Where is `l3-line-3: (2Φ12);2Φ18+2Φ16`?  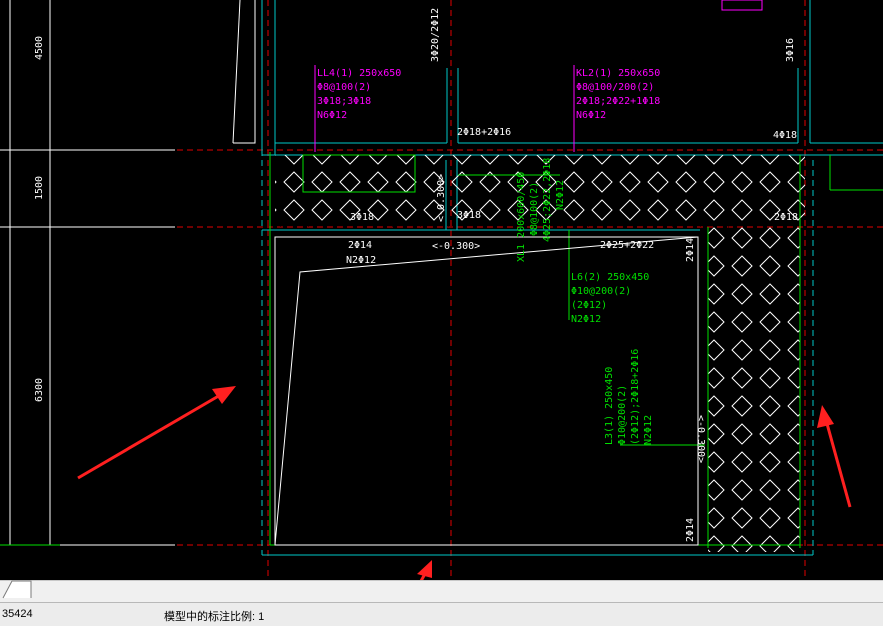 l3-line-3: (2Φ12);2Φ18+2Φ16 is located at coordinates (635, 397).